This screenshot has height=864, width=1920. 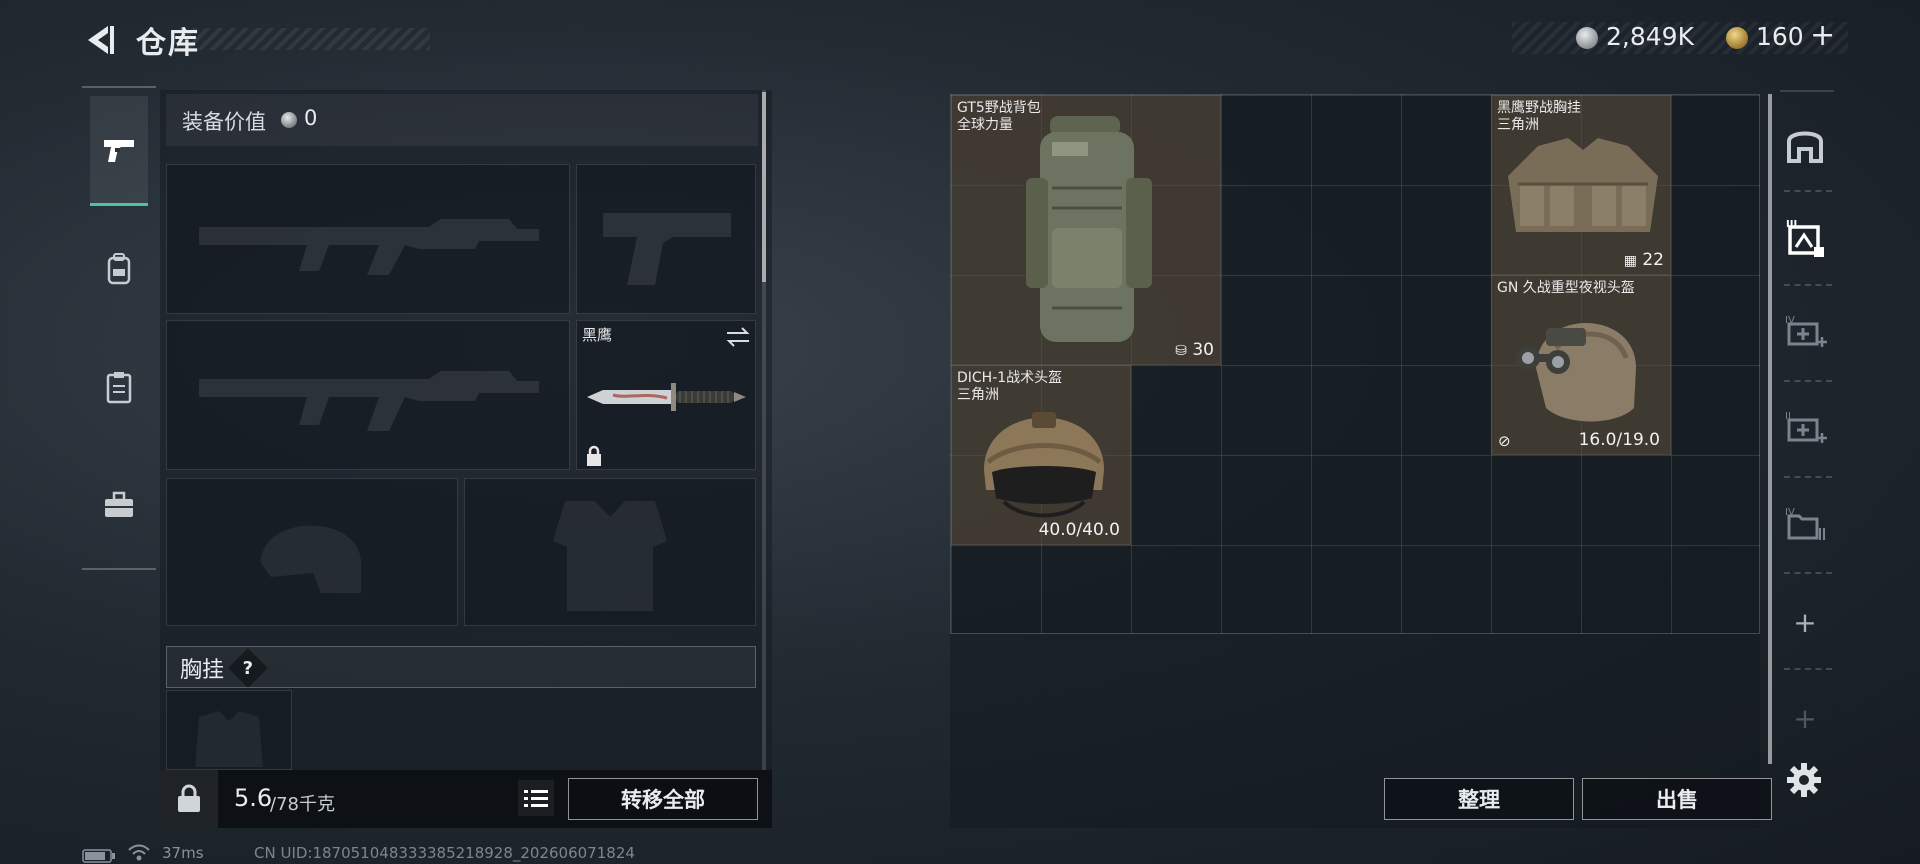 I want to click on sidearm-slot, so click(x=666, y=239).